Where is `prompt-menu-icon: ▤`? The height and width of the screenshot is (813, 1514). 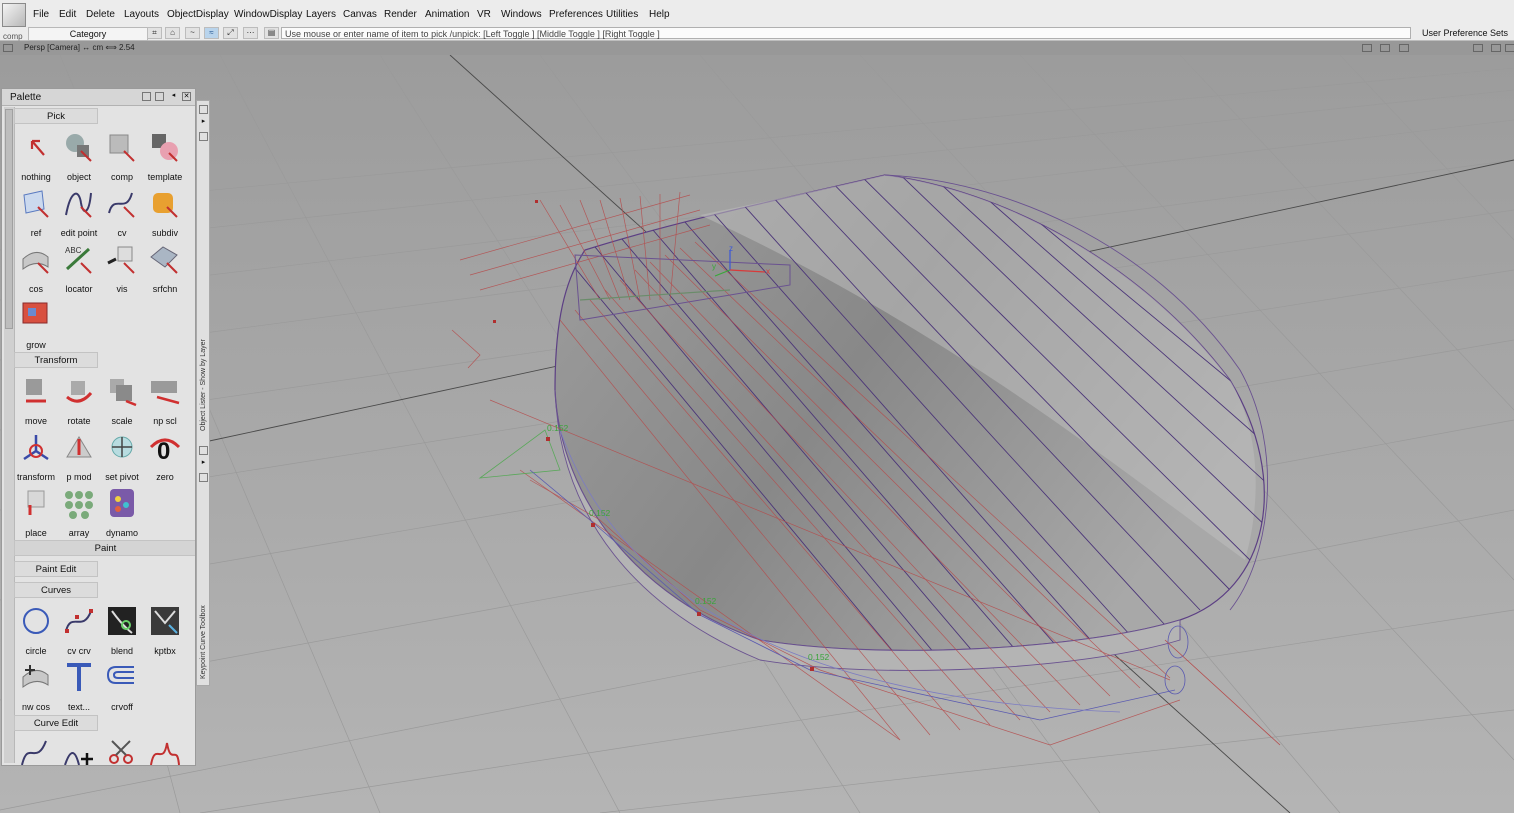
prompt-menu-icon: ▤ is located at coordinates (271, 33).